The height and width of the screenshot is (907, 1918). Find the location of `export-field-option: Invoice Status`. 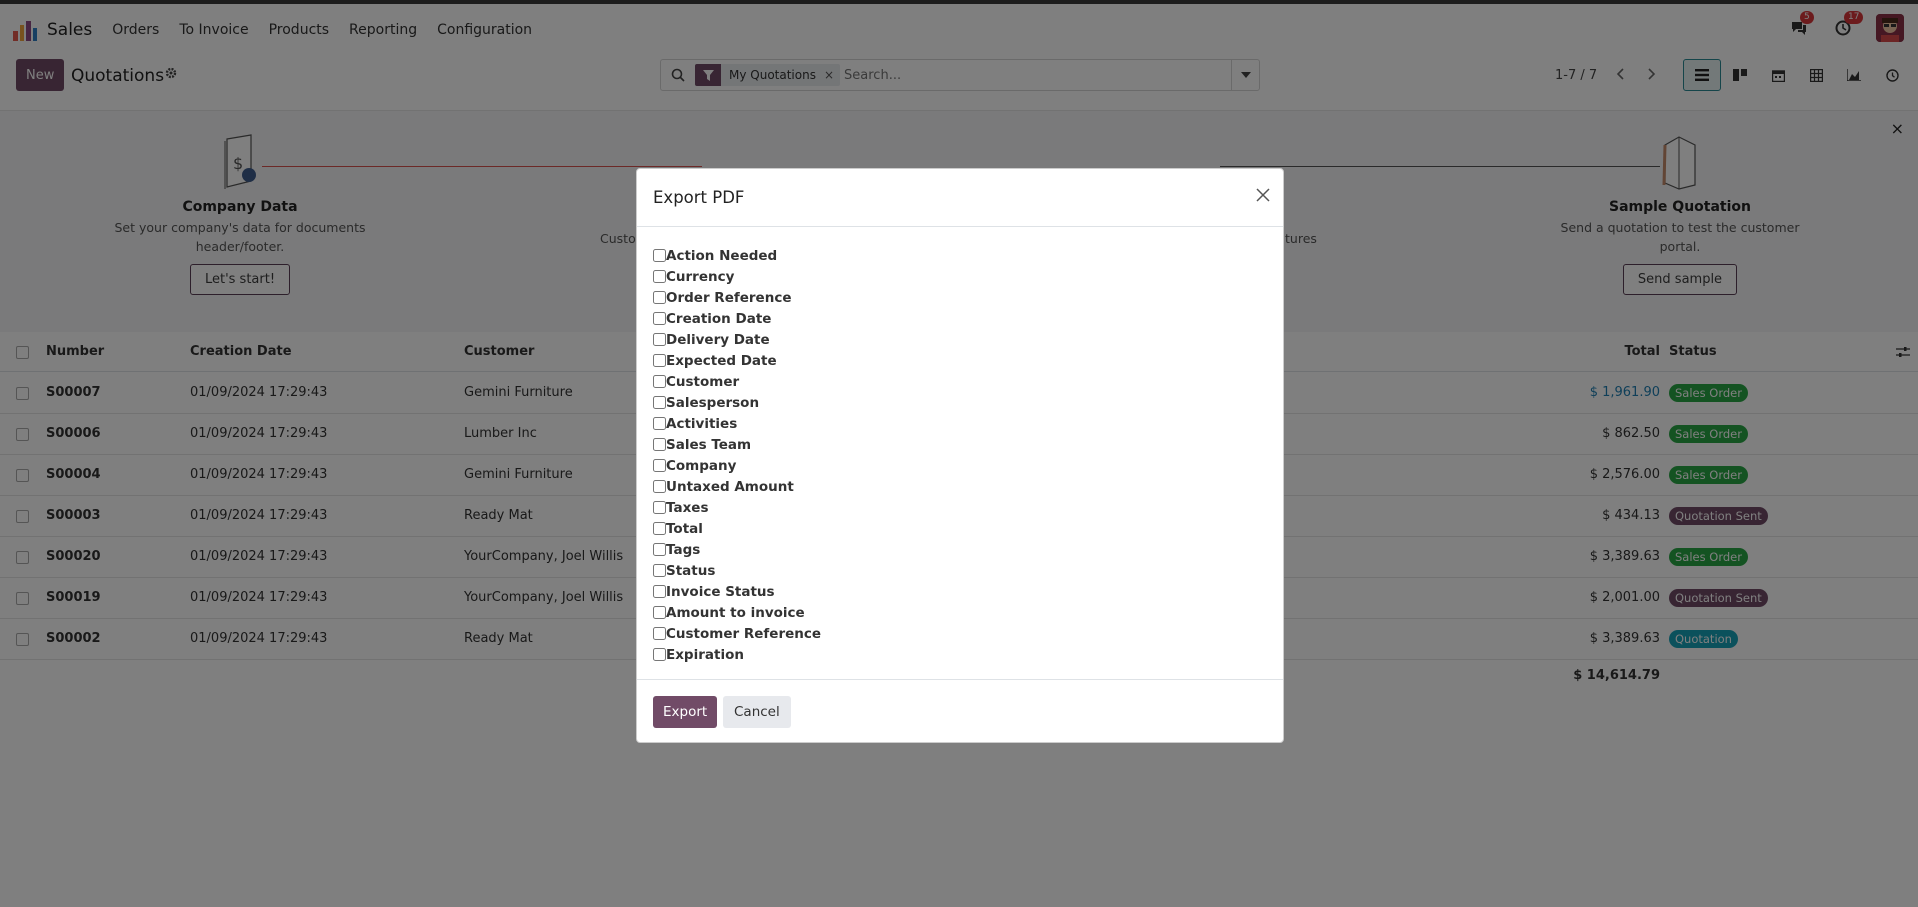

export-field-option: Invoice Status is located at coordinates (737, 591).